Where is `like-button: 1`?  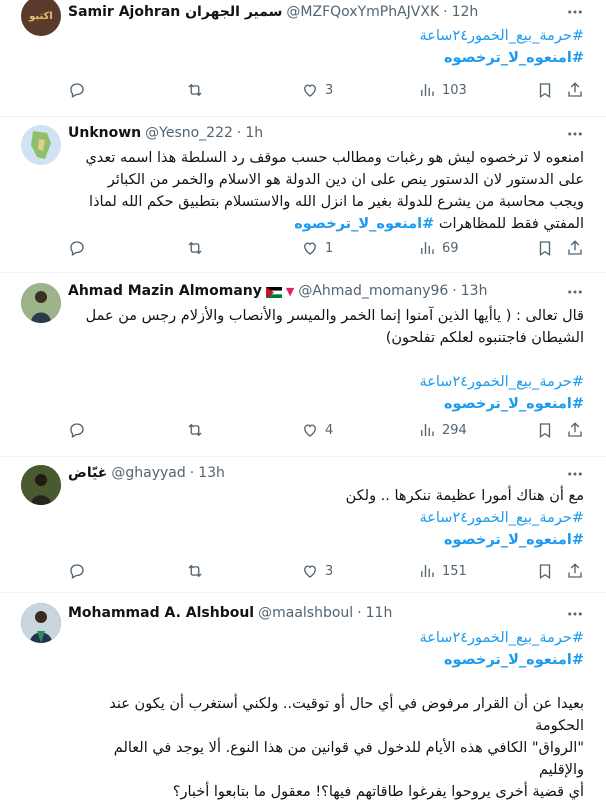 like-button: 1 is located at coordinates (317, 248).